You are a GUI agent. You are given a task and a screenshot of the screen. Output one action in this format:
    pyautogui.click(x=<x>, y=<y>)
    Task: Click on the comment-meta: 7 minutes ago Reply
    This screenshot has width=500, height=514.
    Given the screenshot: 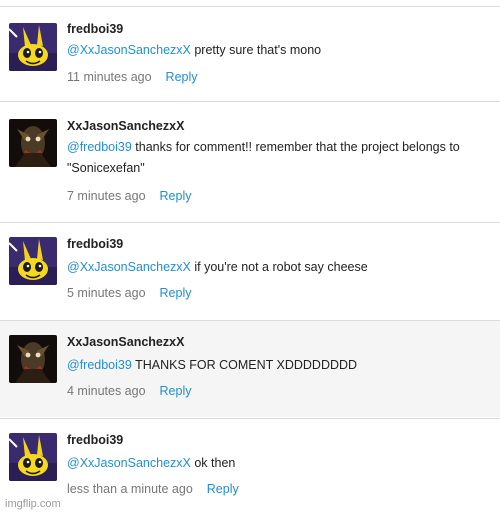 What is the action you would take?
    pyautogui.click(x=129, y=196)
    